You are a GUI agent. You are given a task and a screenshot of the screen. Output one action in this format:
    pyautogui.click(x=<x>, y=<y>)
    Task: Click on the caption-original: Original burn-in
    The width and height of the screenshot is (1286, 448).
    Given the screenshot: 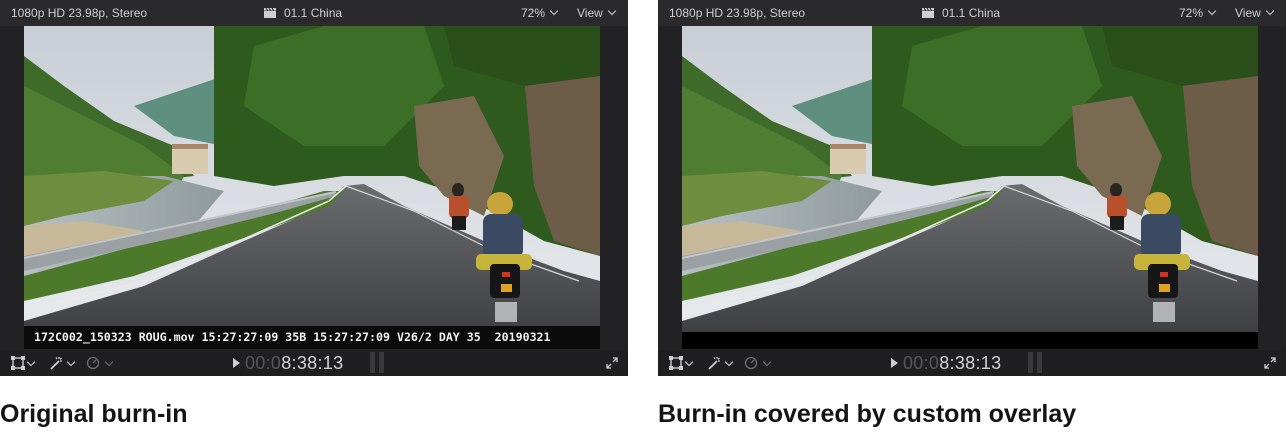 What is the action you would take?
    pyautogui.click(x=94, y=414)
    